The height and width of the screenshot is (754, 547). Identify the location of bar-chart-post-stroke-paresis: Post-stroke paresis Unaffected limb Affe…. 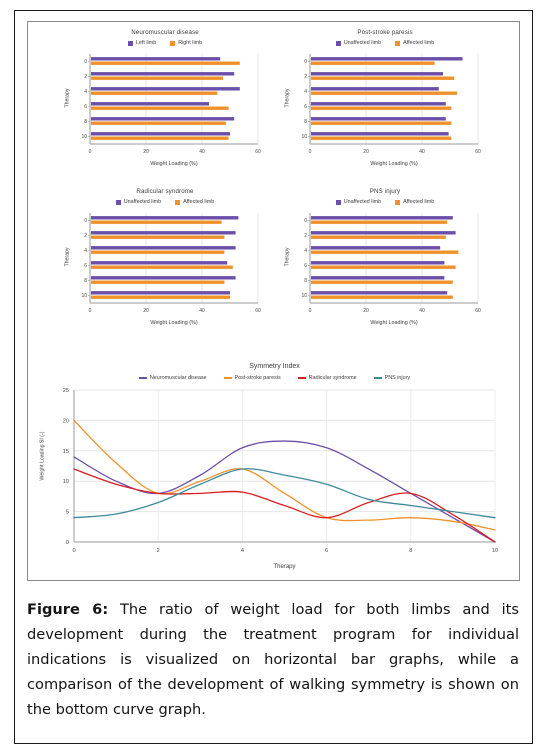
(385, 105).